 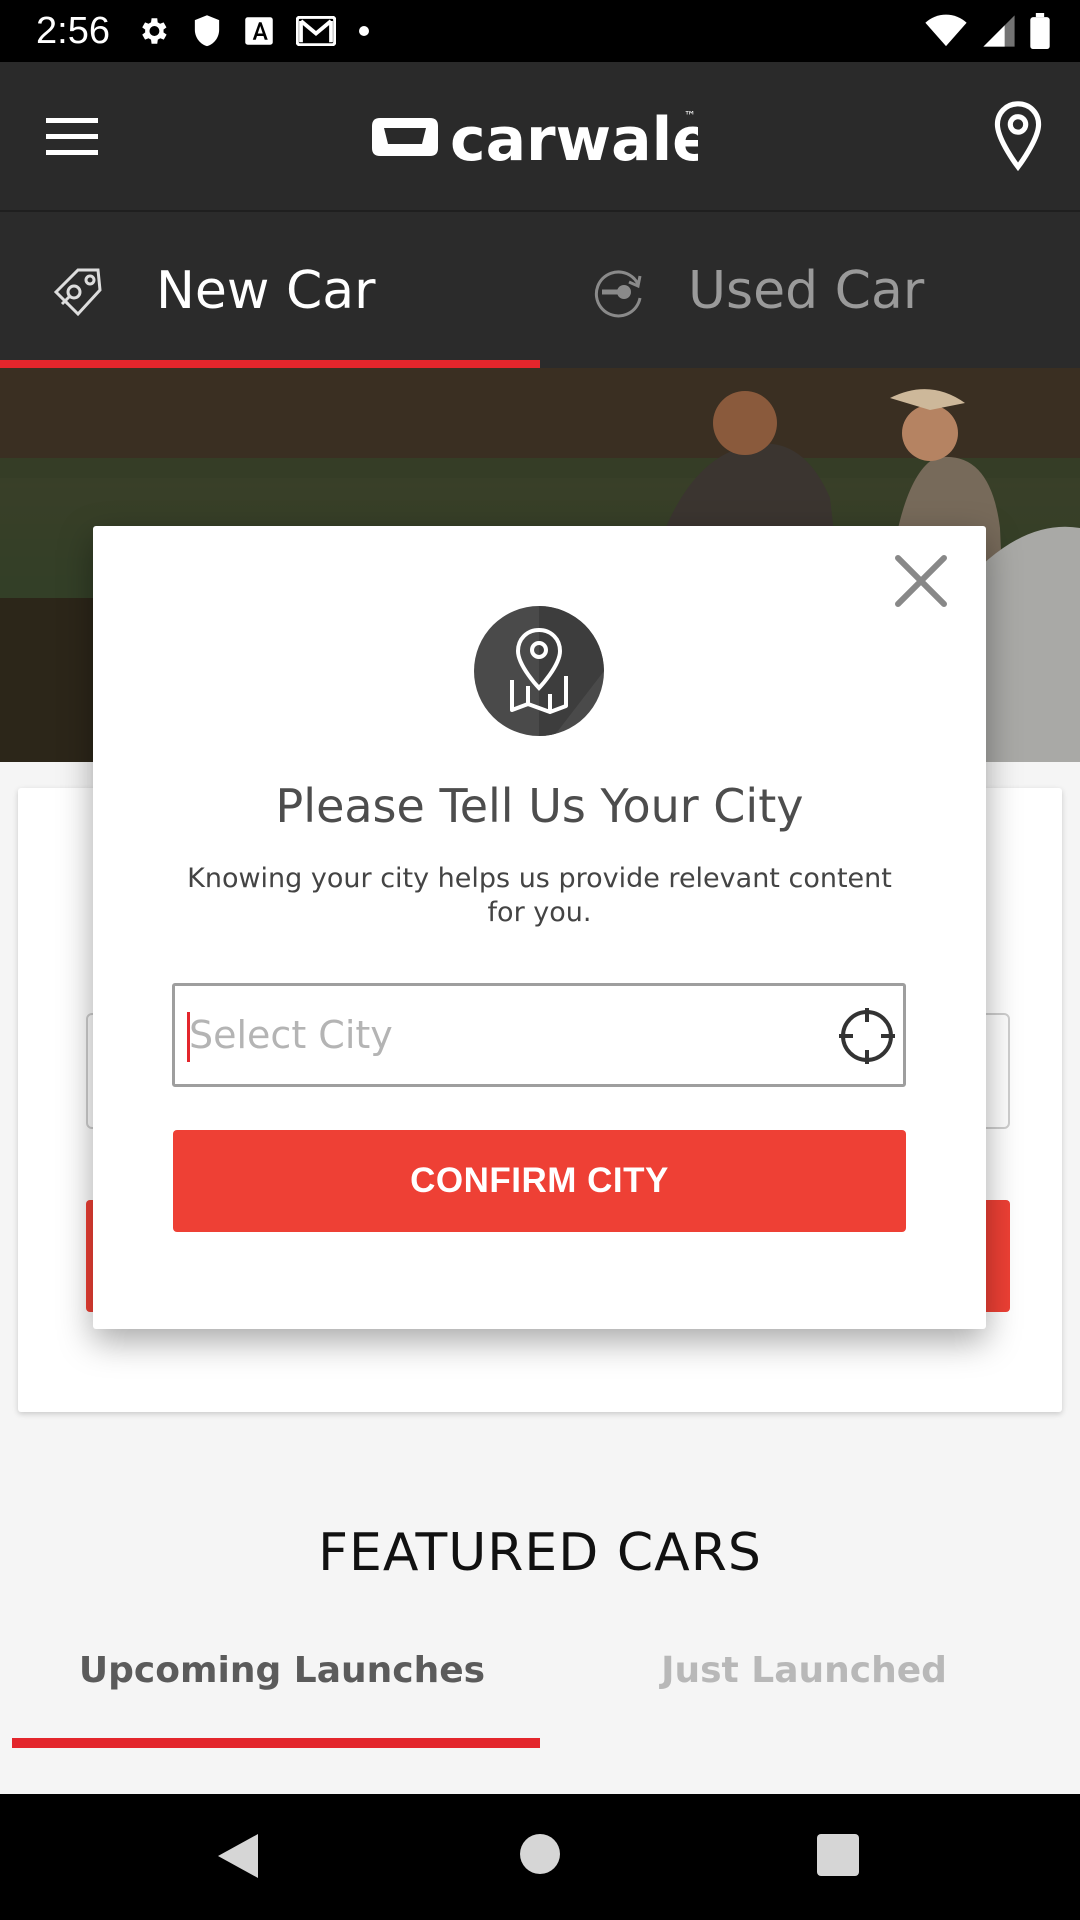 I want to click on featured-cars-title: FEATURED CARS, so click(x=540, y=1553).